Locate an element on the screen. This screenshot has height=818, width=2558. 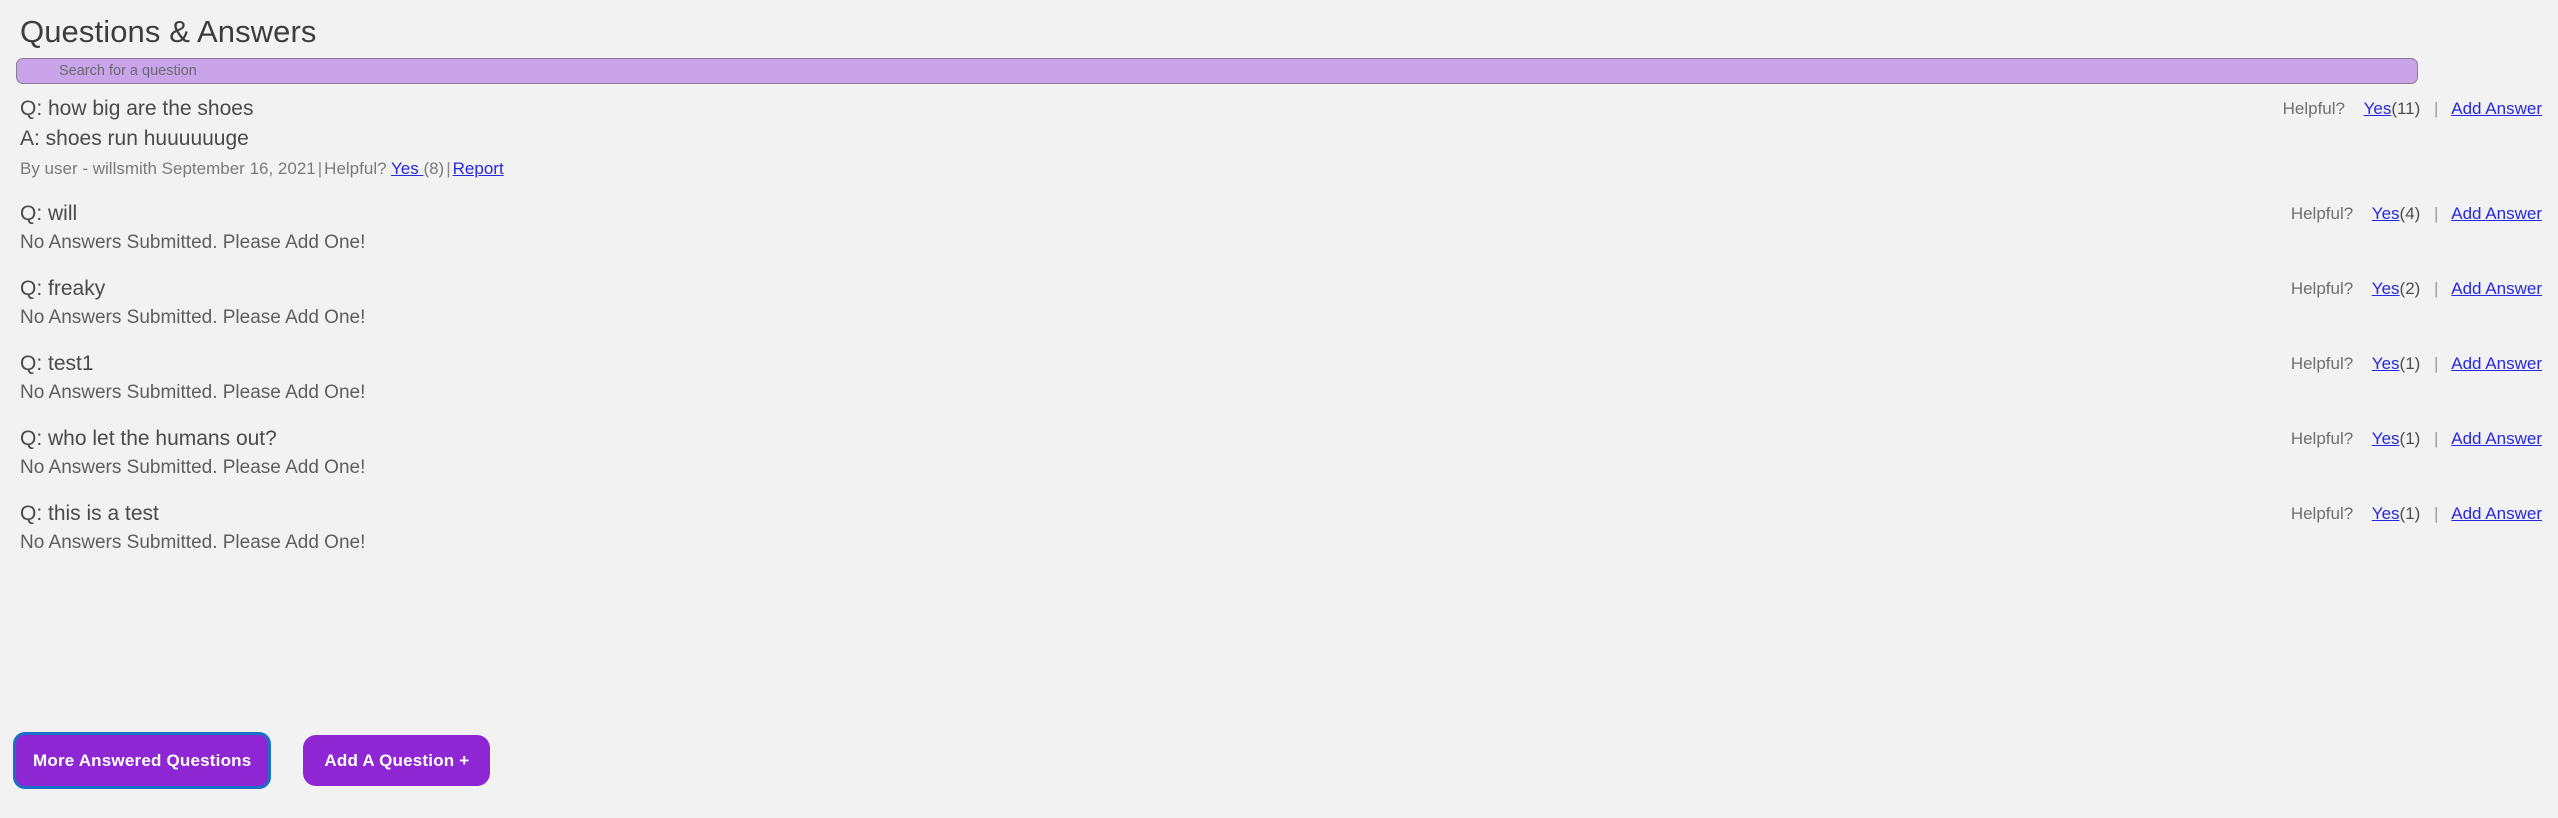
question-text: Q: will is located at coordinates (49, 213).